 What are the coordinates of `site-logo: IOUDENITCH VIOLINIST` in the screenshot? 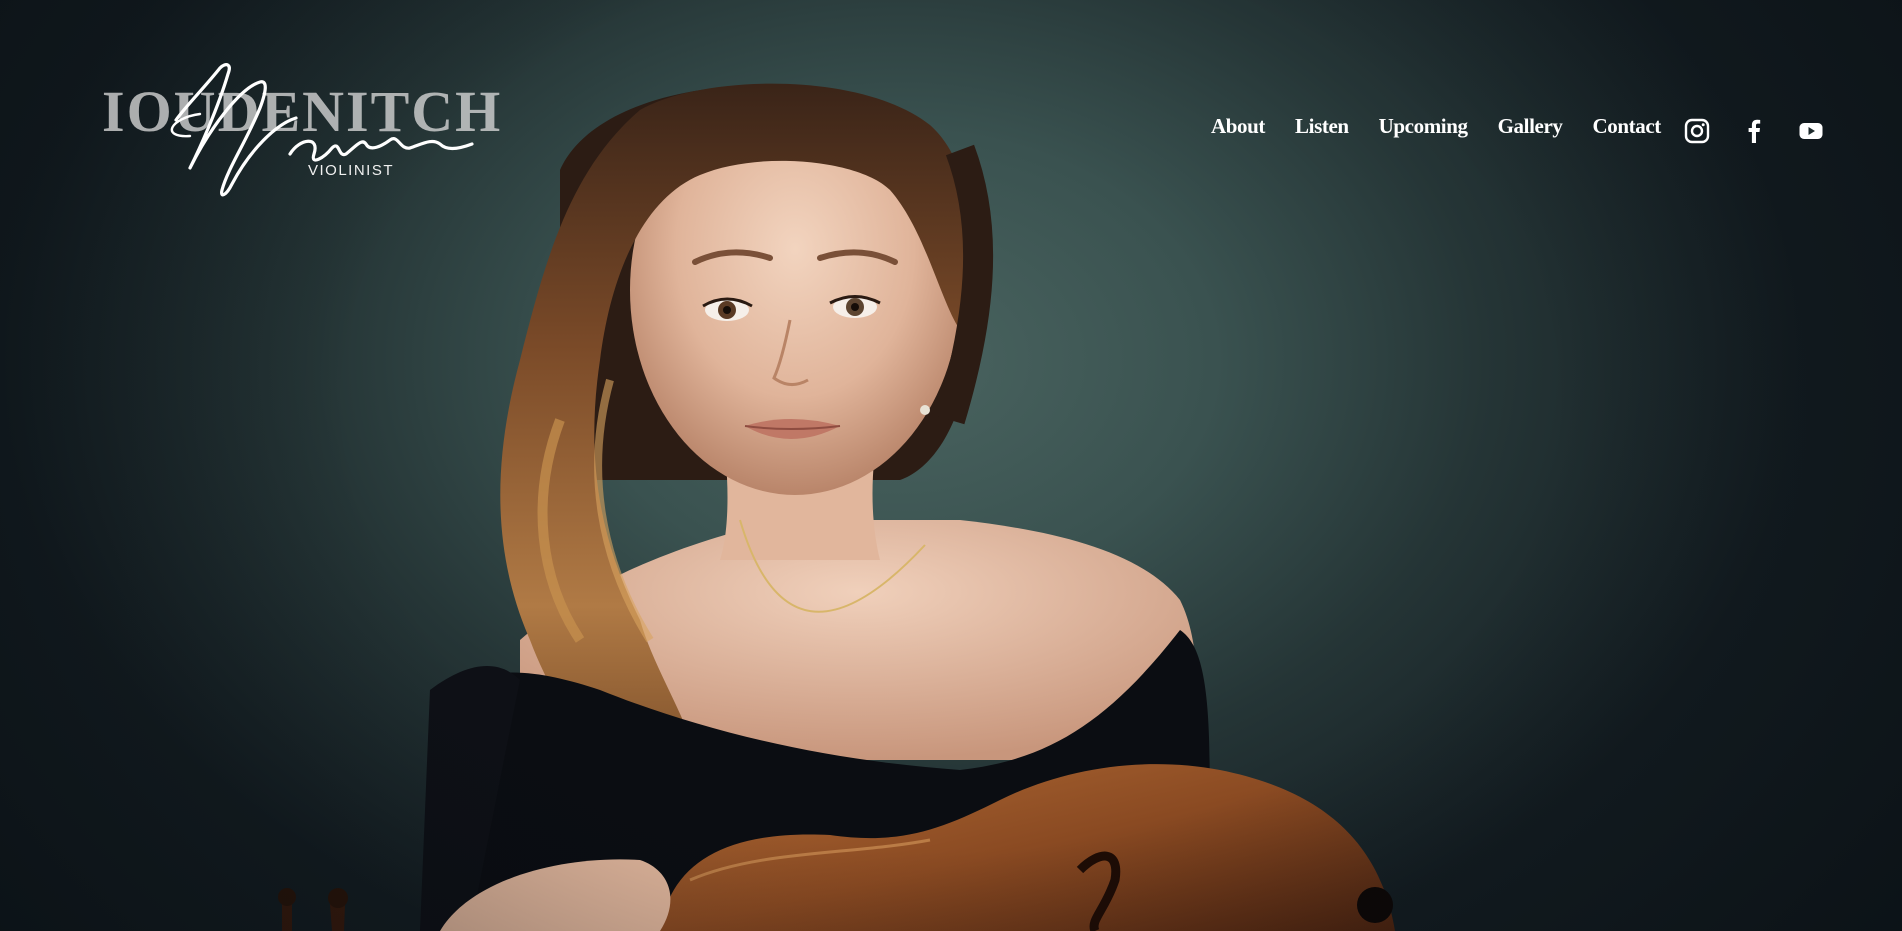 It's located at (310, 128).